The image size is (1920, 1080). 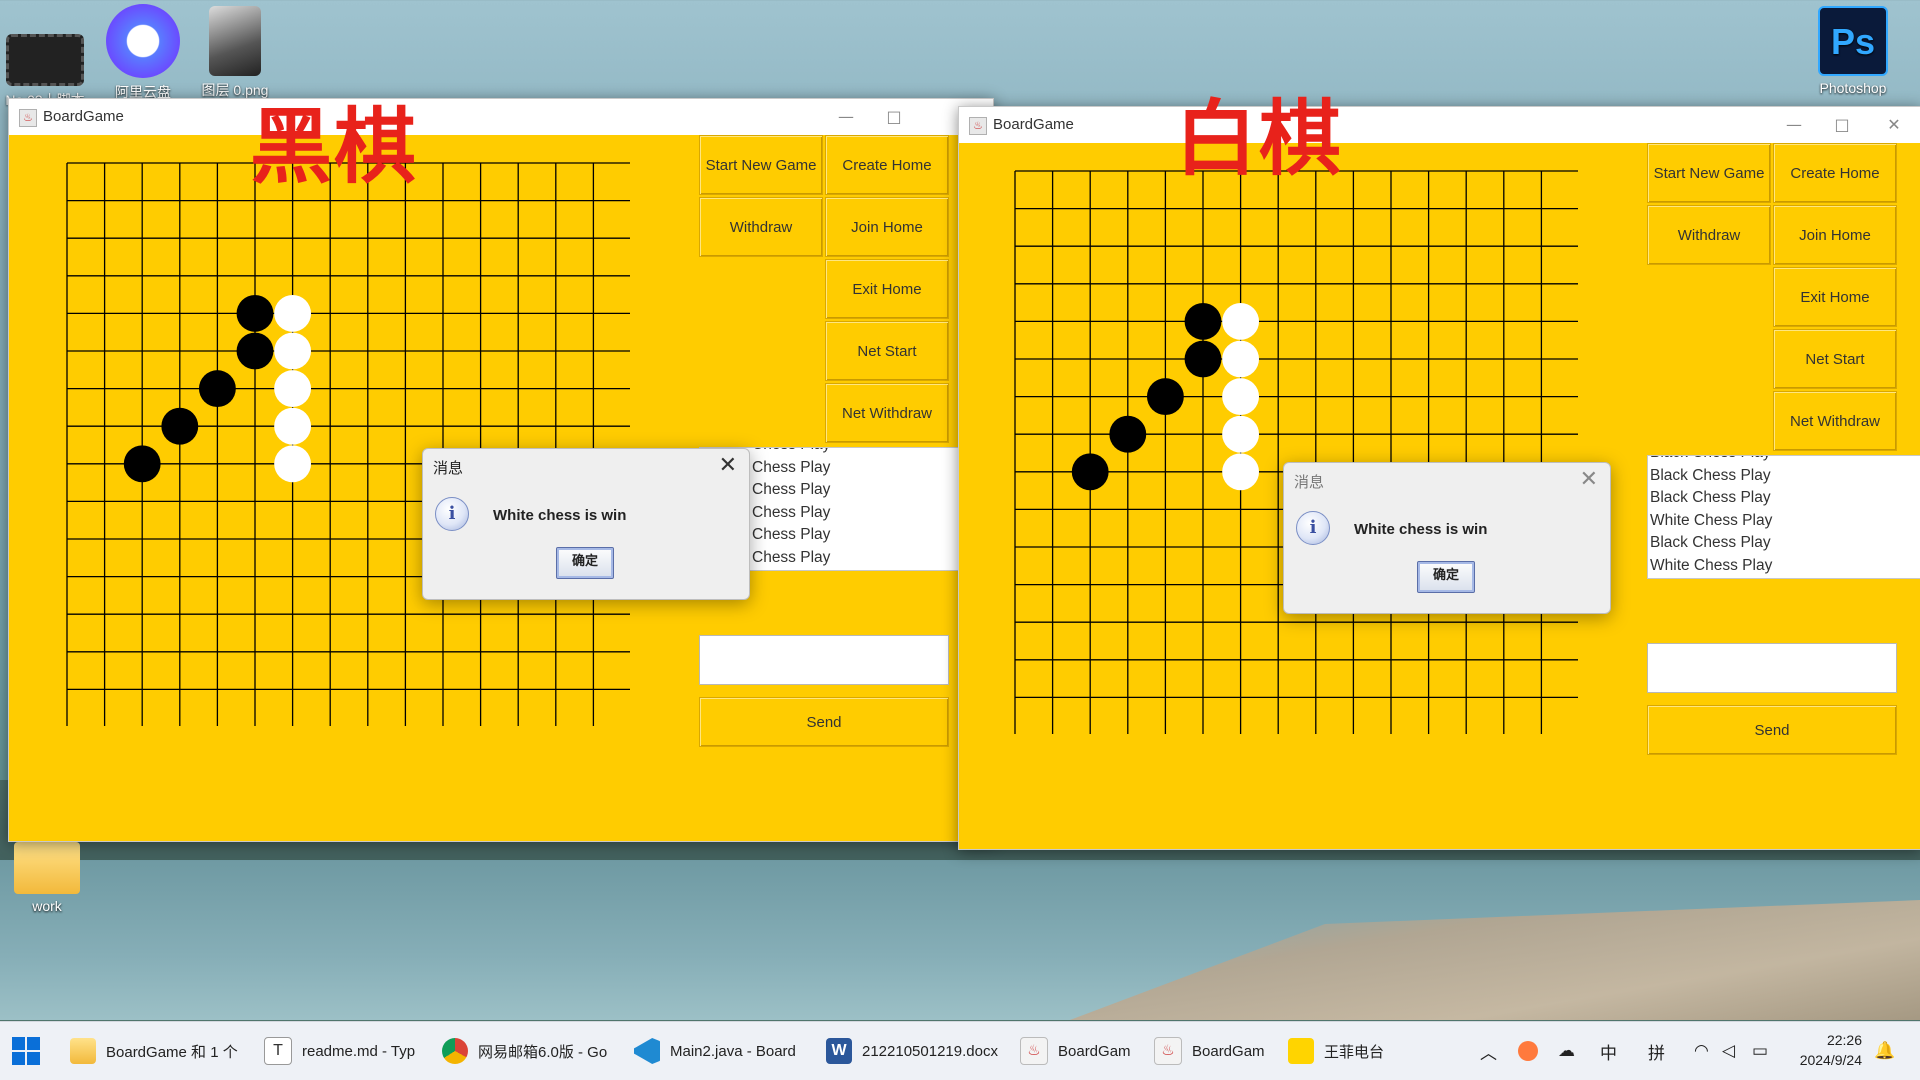 I want to click on film-icon, so click(x=45, y=60).